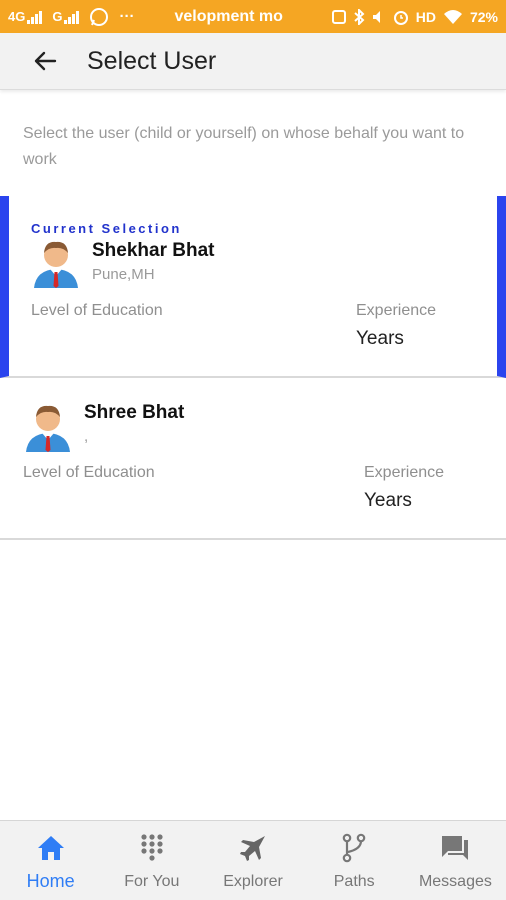 This screenshot has width=506, height=900. I want to click on back-button, so click(45, 61).